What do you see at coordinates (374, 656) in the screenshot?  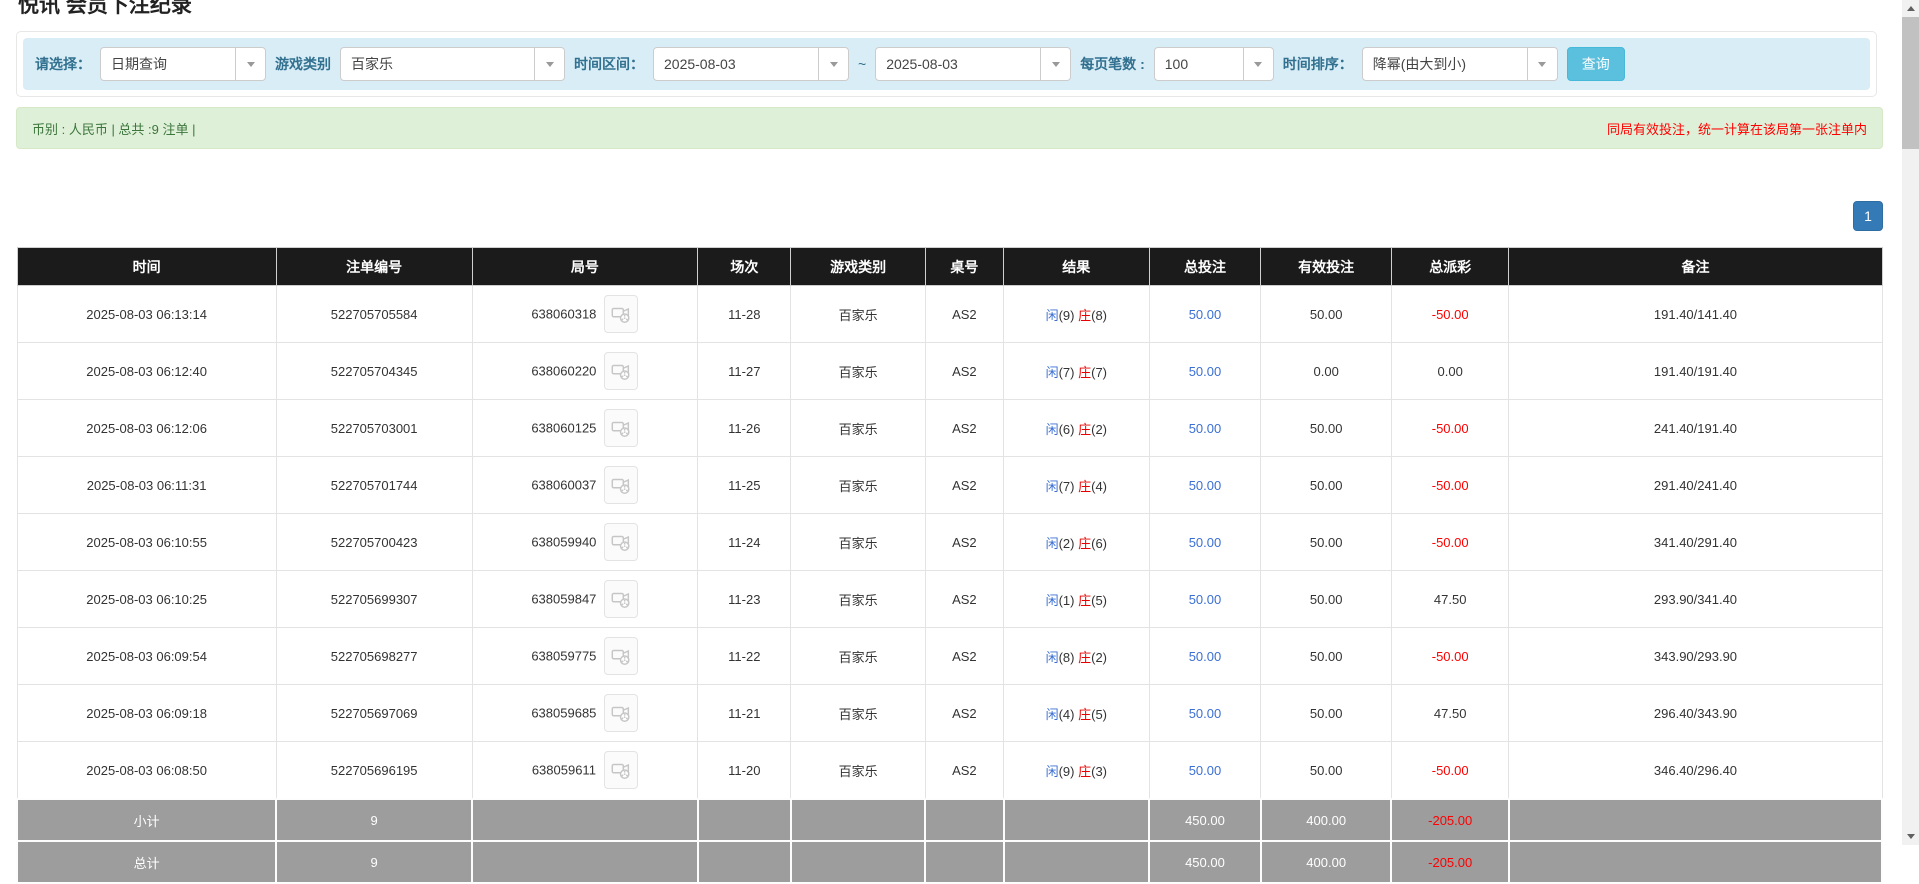 I see `bet-id-cell: 522705698277` at bounding box center [374, 656].